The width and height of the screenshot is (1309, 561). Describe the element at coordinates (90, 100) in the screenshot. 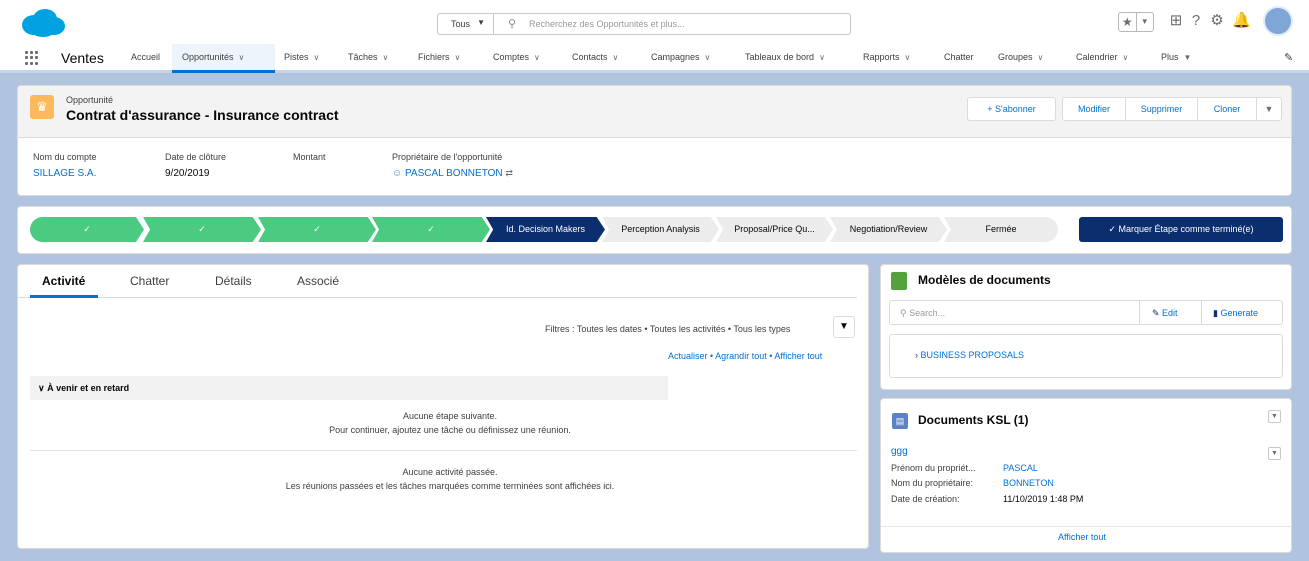

I see `object-label: Opportunité` at that location.